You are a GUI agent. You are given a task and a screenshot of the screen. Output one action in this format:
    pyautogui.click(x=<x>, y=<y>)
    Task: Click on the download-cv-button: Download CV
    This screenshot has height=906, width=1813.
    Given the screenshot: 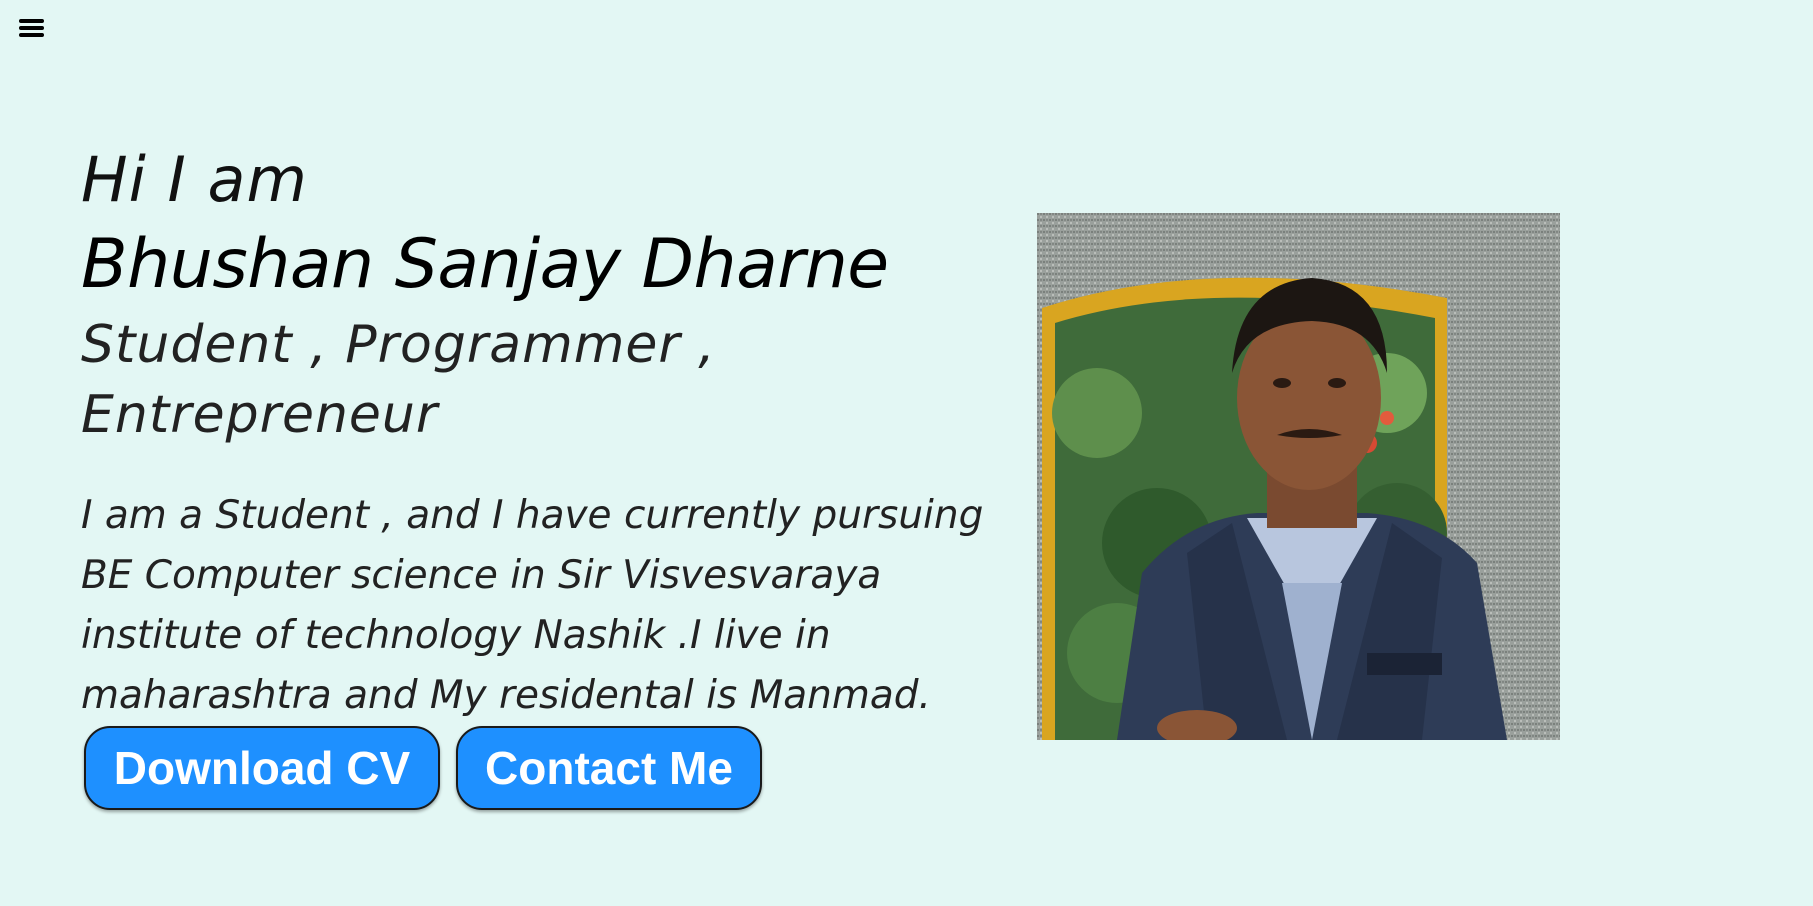 What is the action you would take?
    pyautogui.click(x=262, y=768)
    